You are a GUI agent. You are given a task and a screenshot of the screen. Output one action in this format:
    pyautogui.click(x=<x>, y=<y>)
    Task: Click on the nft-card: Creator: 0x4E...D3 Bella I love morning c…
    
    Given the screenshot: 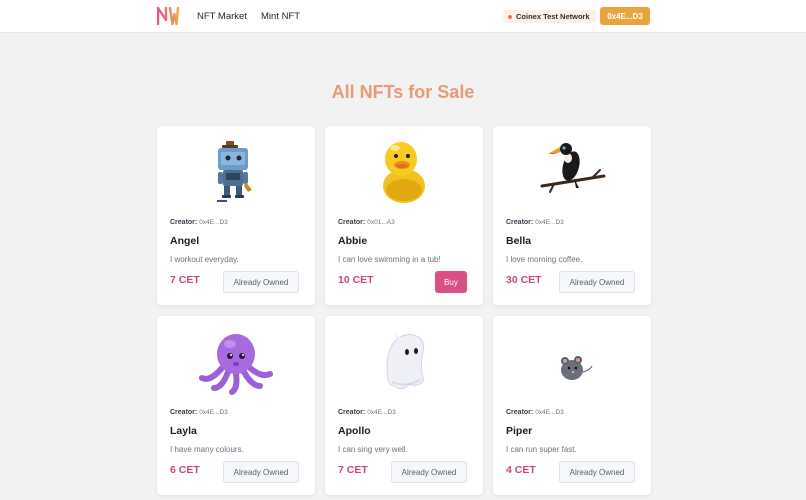 What is the action you would take?
    pyautogui.click(x=572, y=215)
    